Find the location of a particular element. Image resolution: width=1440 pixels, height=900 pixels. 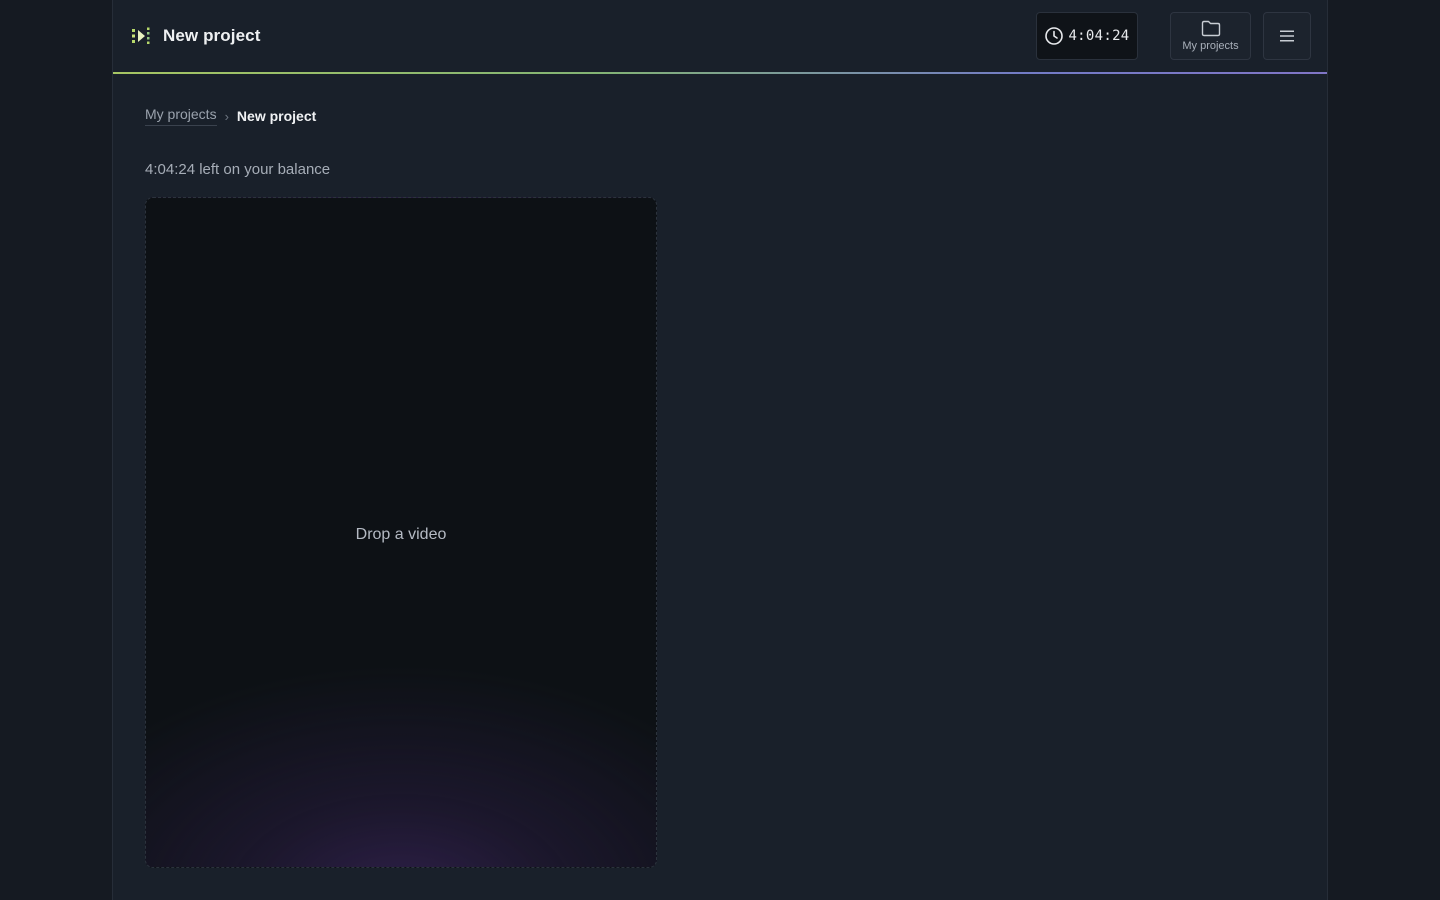

page-title: New project is located at coordinates (212, 35).